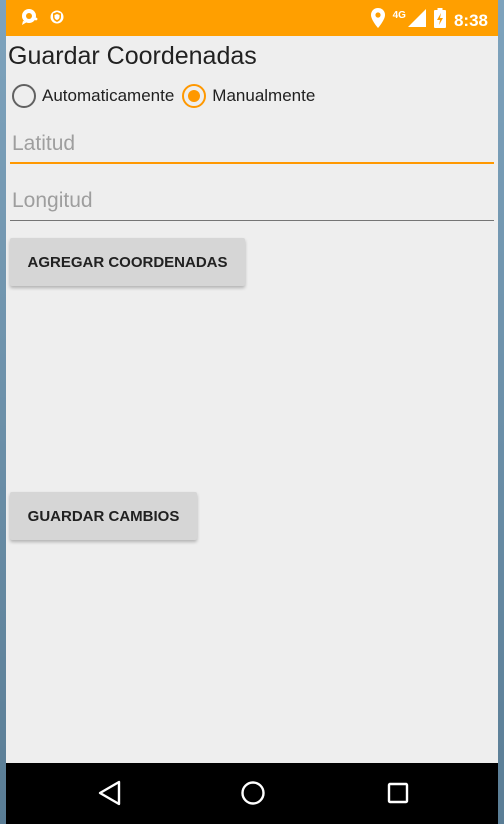 This screenshot has width=504, height=824. I want to click on latitude-input, so click(252, 144).